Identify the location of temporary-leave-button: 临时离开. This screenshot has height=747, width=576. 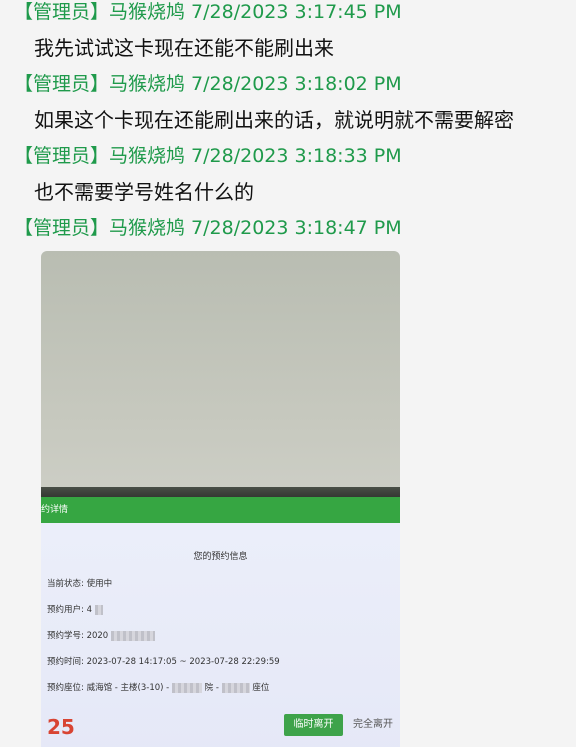
(313, 725).